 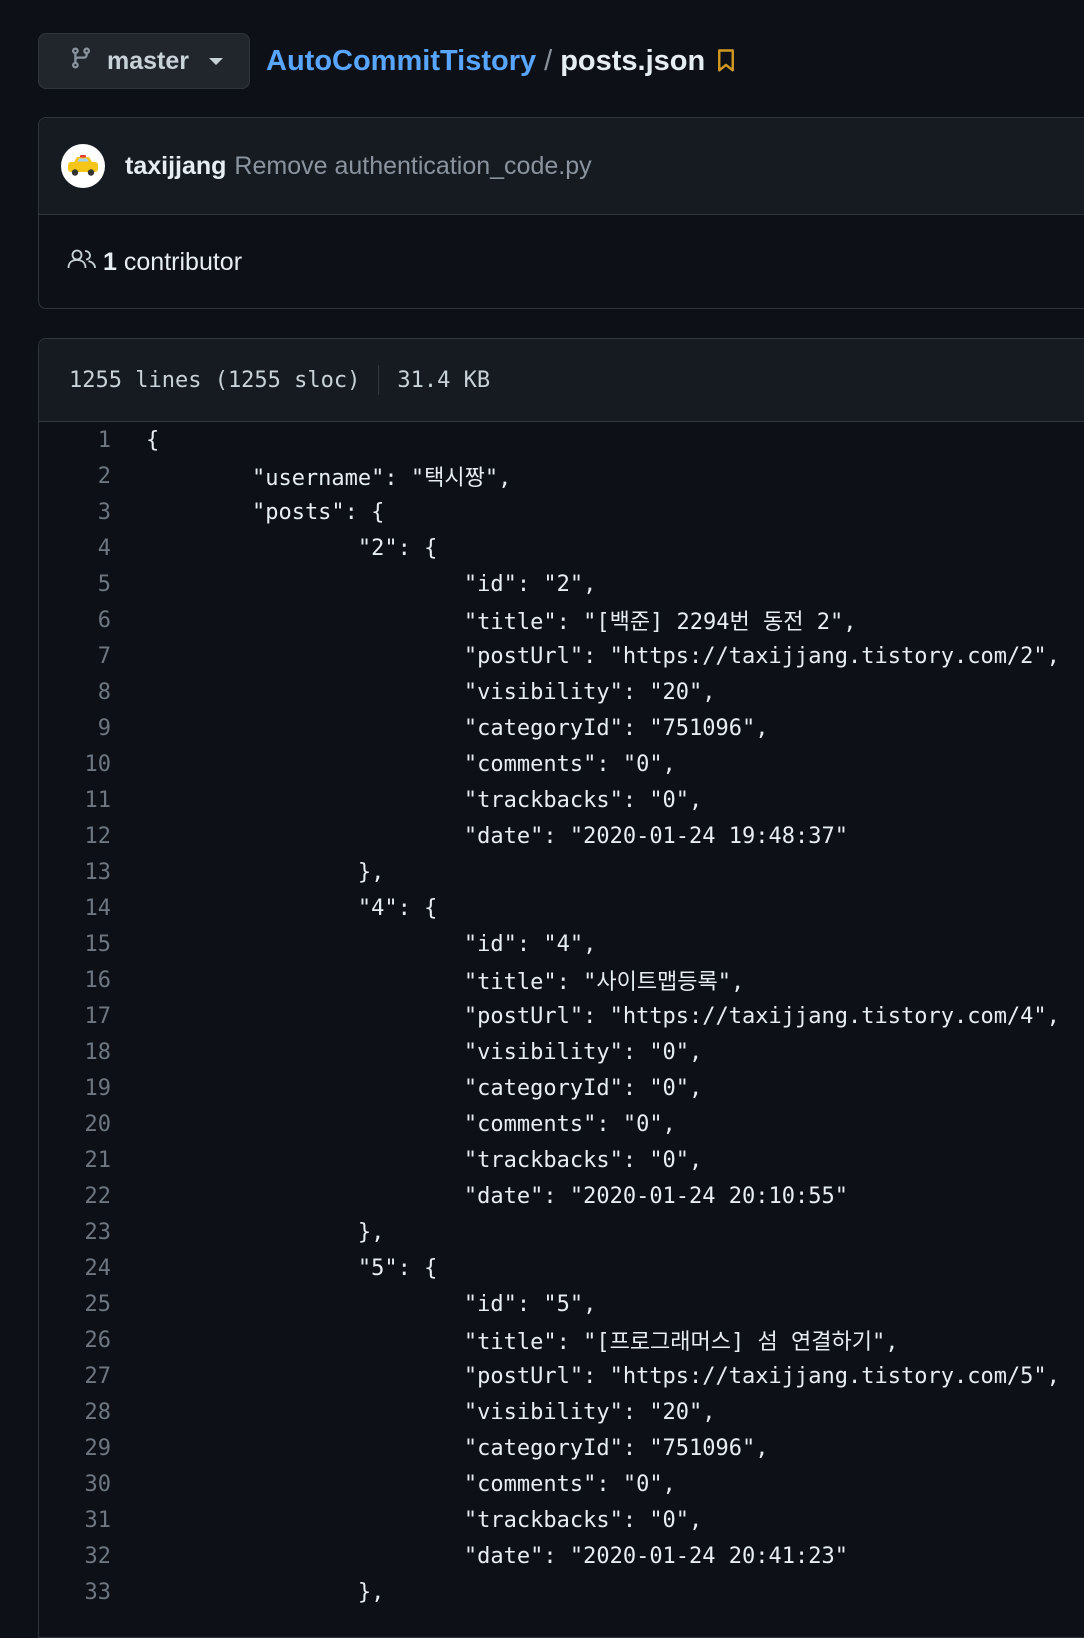 I want to click on line-text: "id": "2",, so click(x=371, y=584).